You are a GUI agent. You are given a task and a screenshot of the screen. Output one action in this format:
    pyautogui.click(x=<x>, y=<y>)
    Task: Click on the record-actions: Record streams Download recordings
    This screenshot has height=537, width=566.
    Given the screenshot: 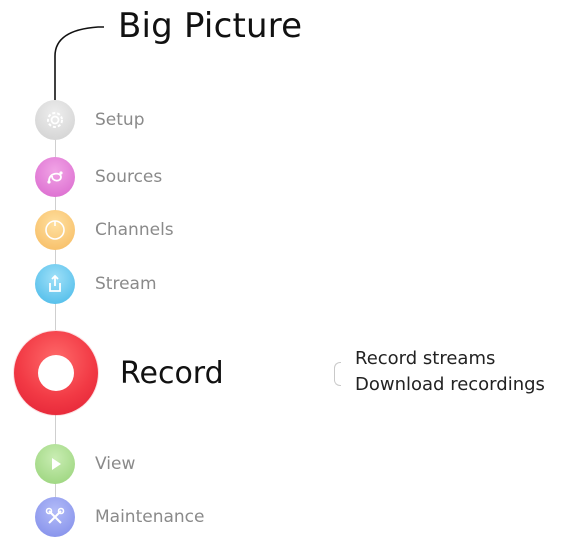 What is the action you would take?
    pyautogui.click(x=439, y=372)
    